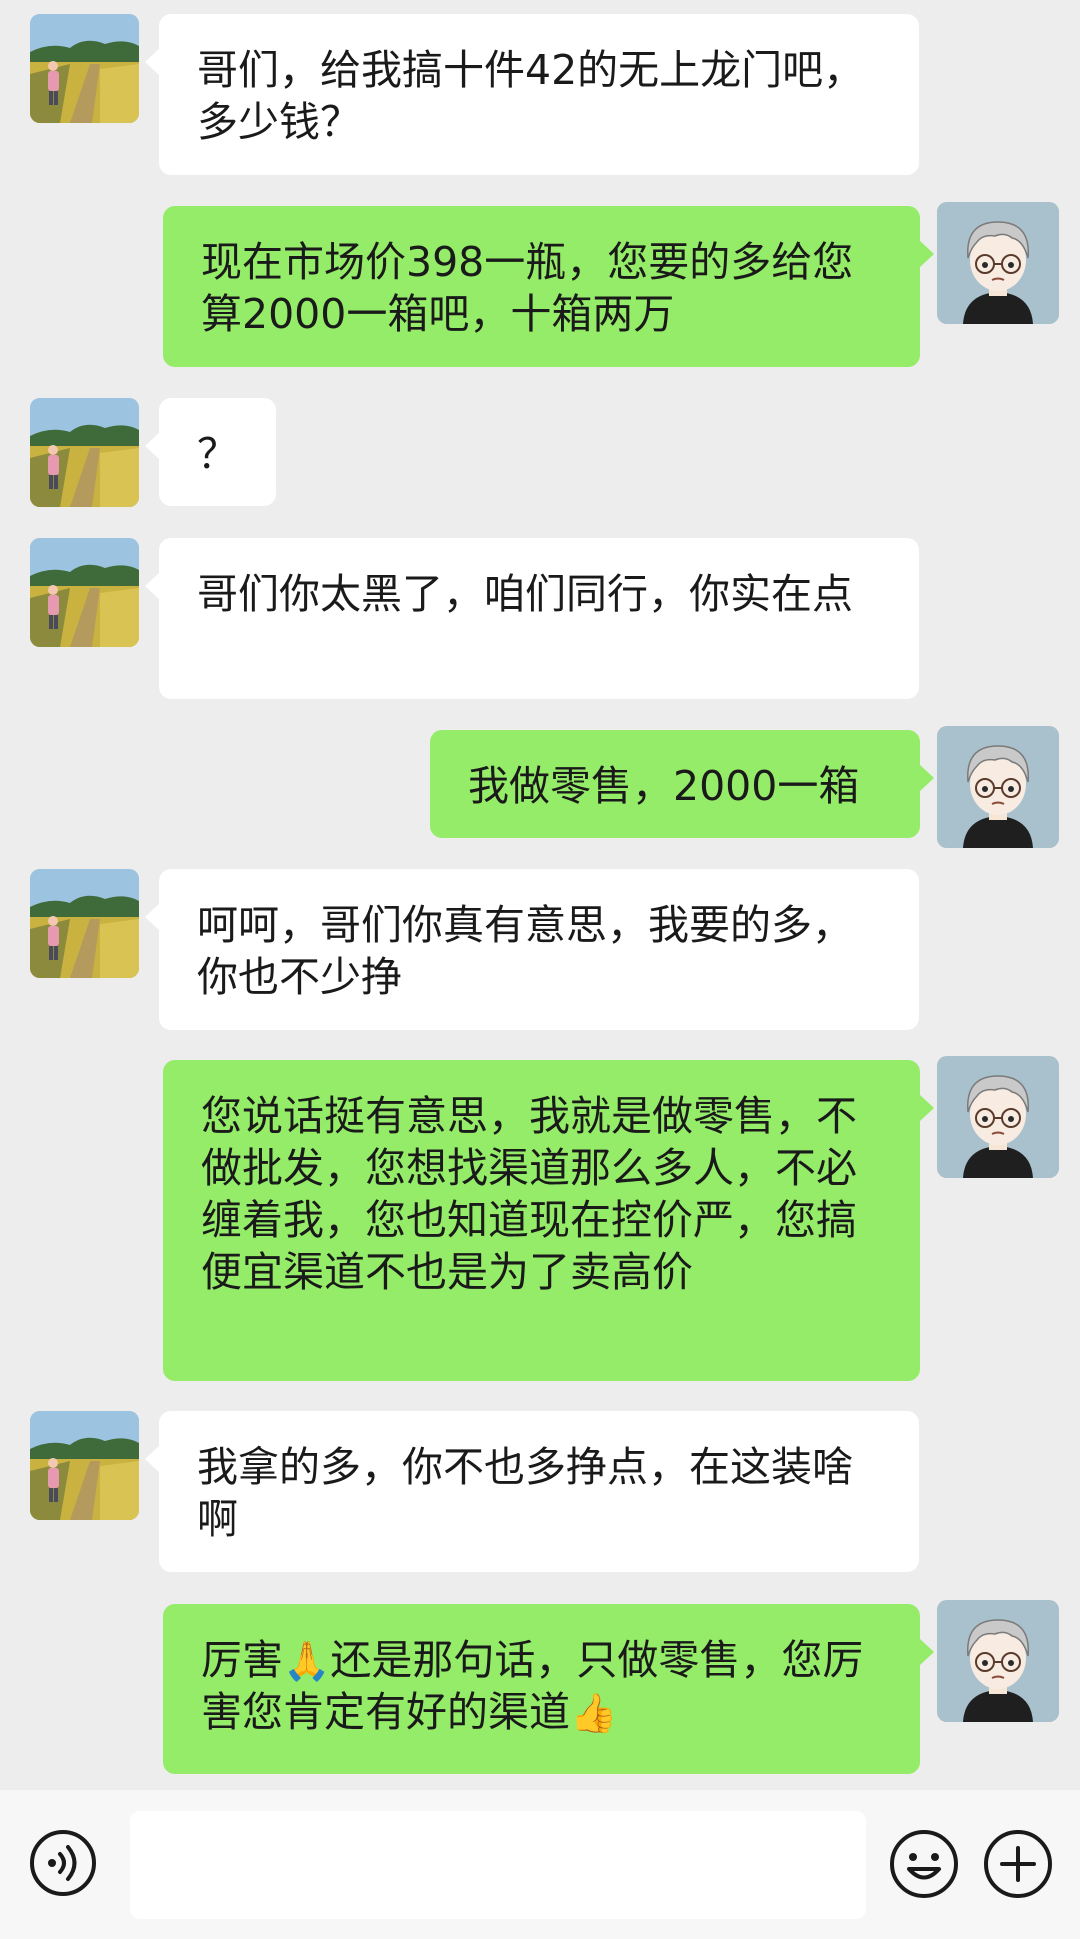  What do you see at coordinates (594, 1713) in the screenshot?
I see `thumbs-up-emoji-icon: 👍` at bounding box center [594, 1713].